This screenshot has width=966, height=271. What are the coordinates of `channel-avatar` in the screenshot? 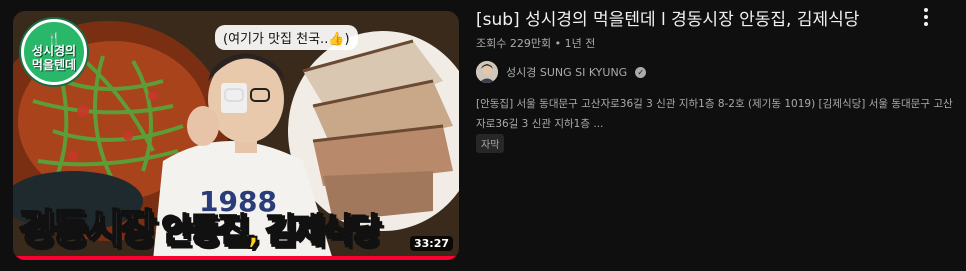 It's located at (487, 72).